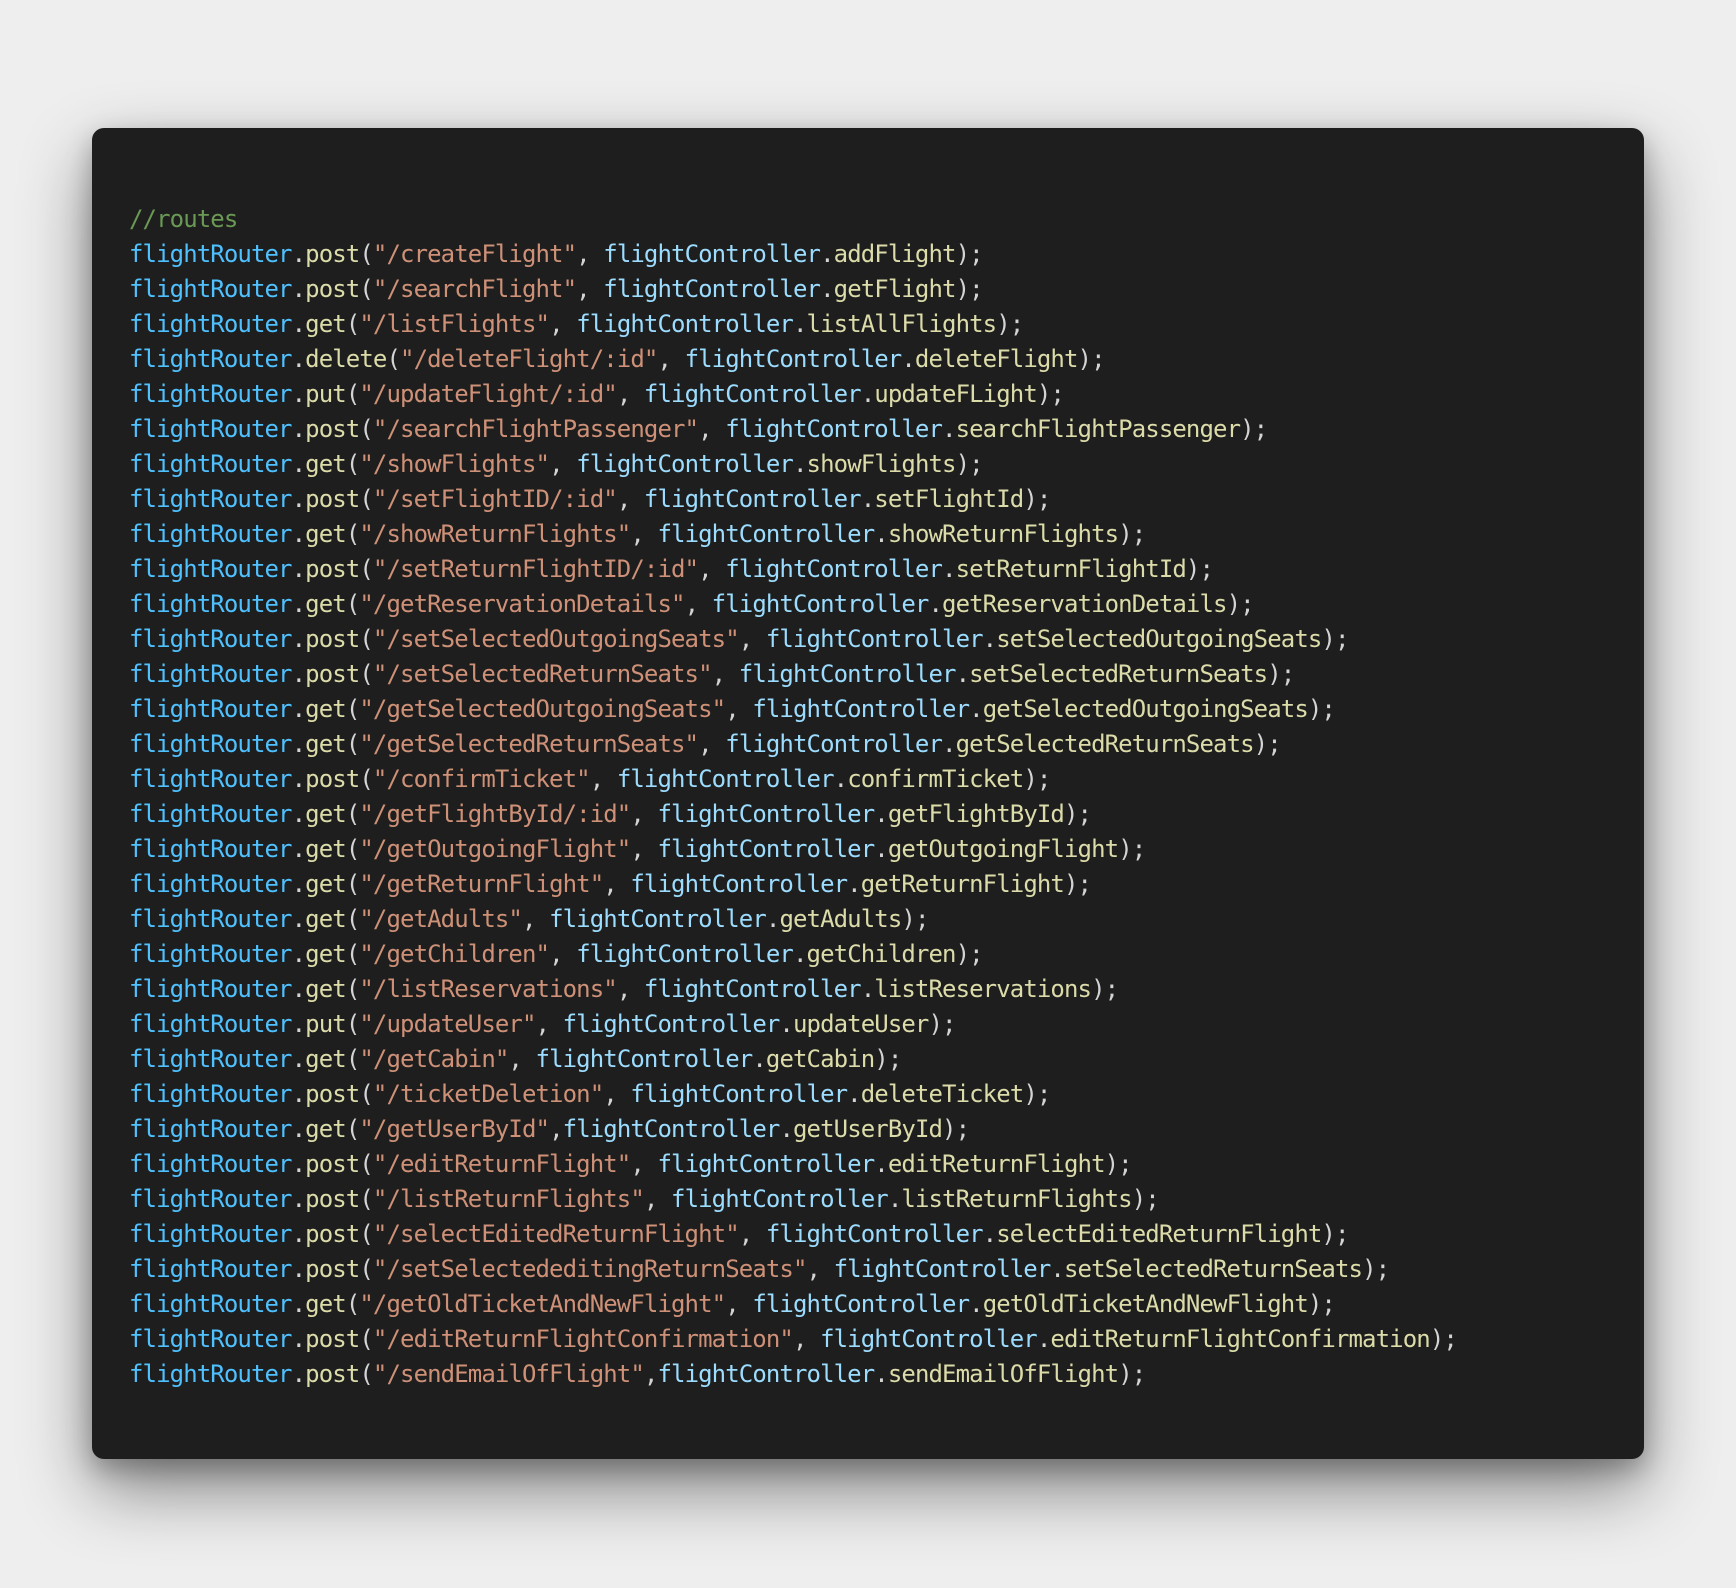 This screenshot has width=1736, height=1588. What do you see at coordinates (495, 499) in the screenshot?
I see `route-path: "/setFlightID/:id"` at bounding box center [495, 499].